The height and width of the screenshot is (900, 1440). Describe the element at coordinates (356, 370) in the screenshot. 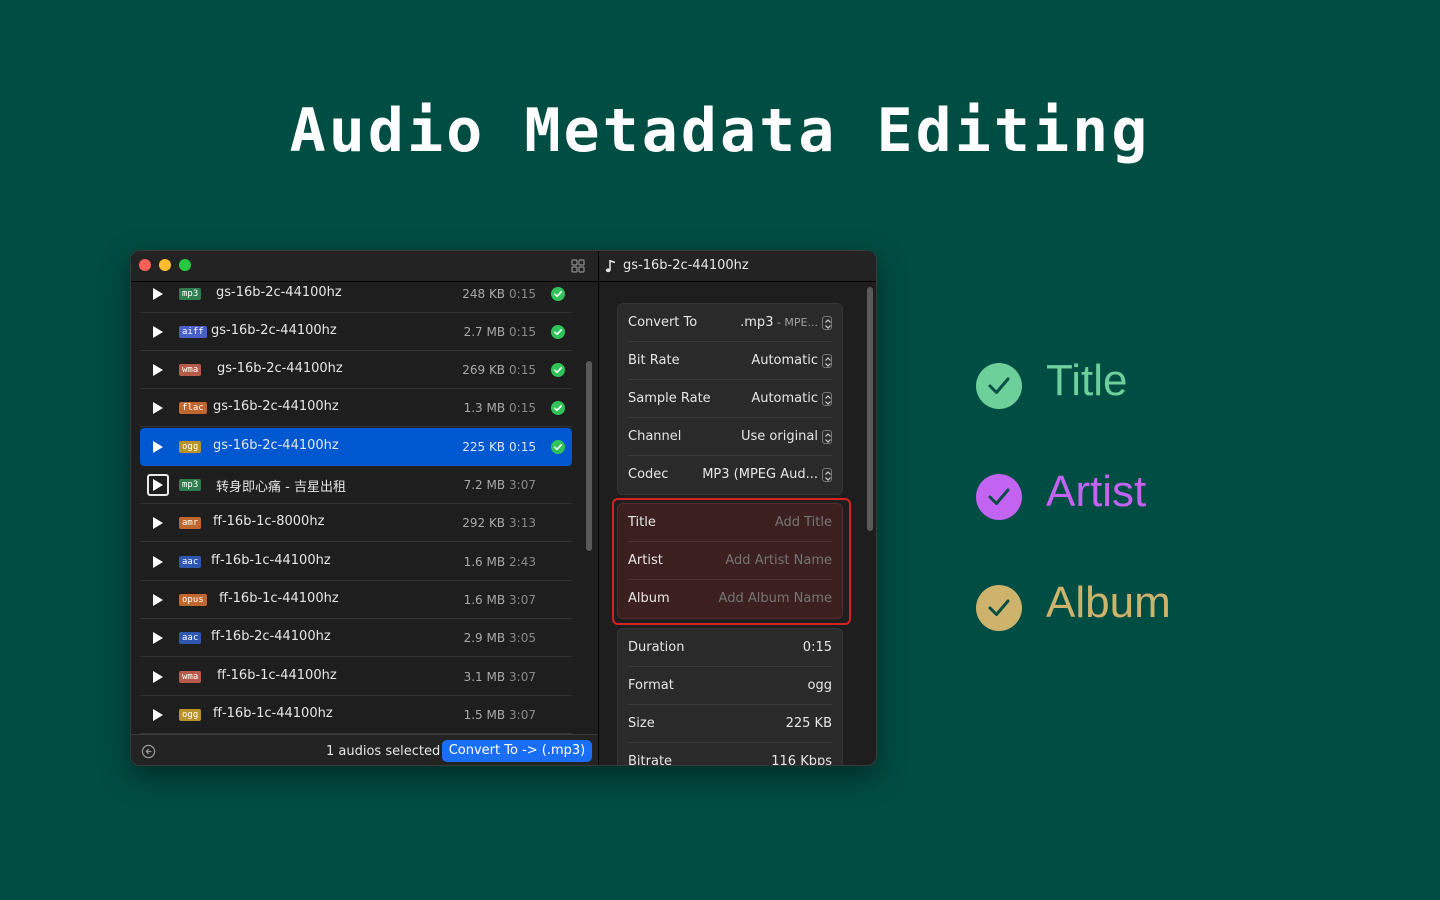

I see `file-row: wma gs-16b-2c-44100hz 269 KB 0:15` at that location.